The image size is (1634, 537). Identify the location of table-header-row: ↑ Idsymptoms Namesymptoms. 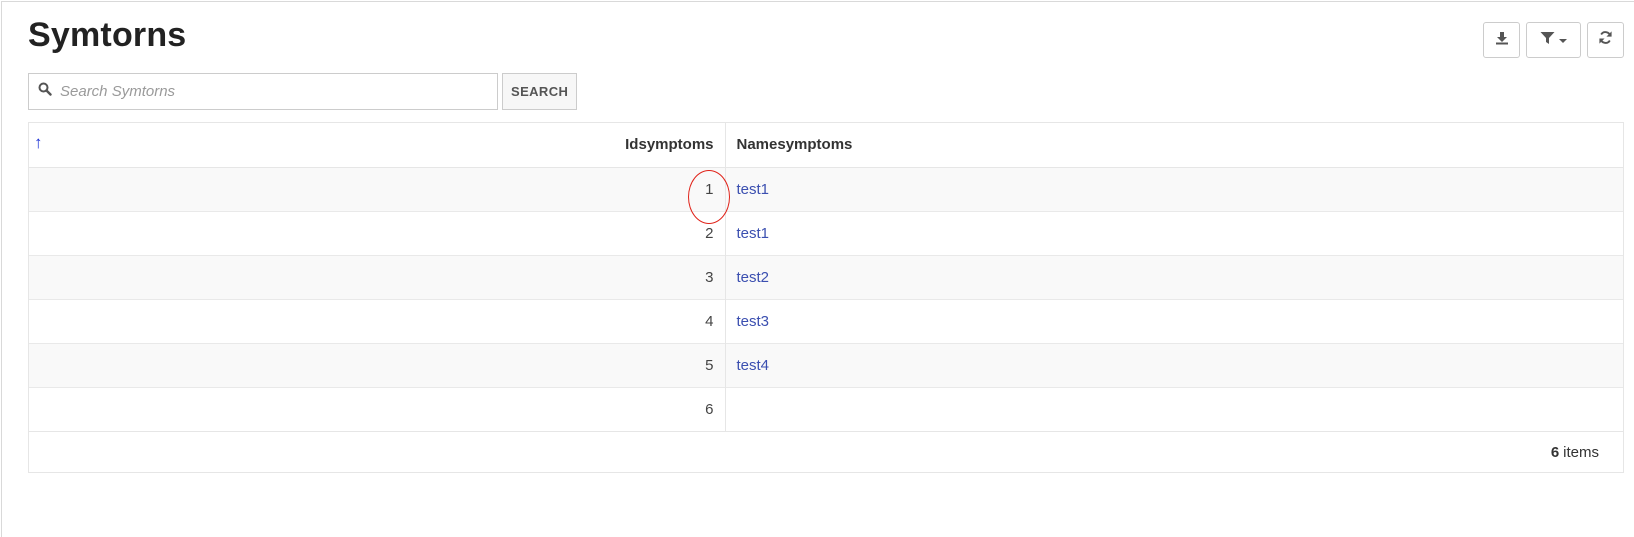
(826, 145).